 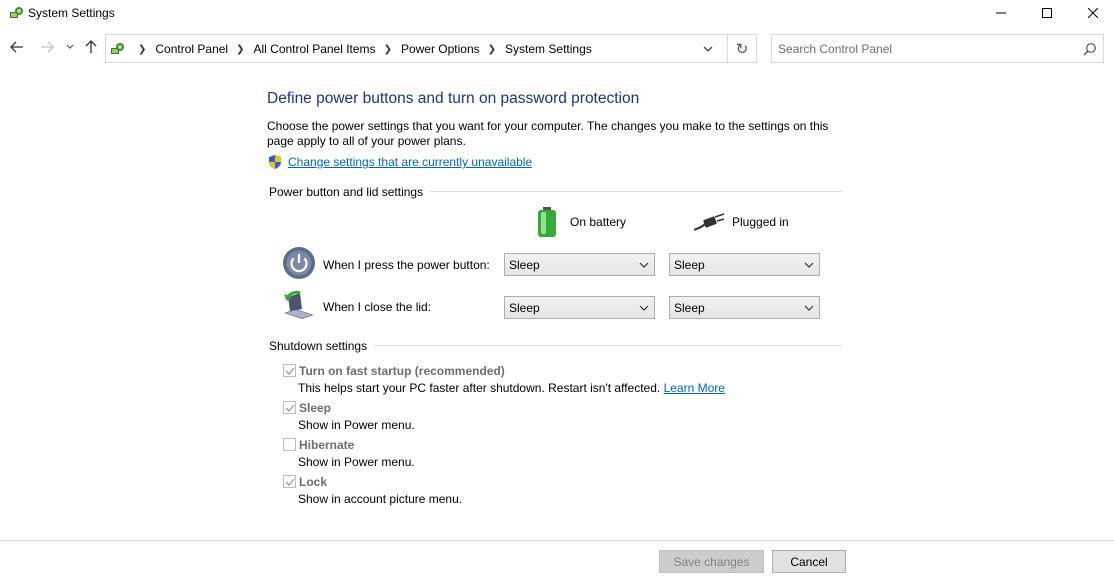 I want to click on forward-button, so click(x=47, y=47).